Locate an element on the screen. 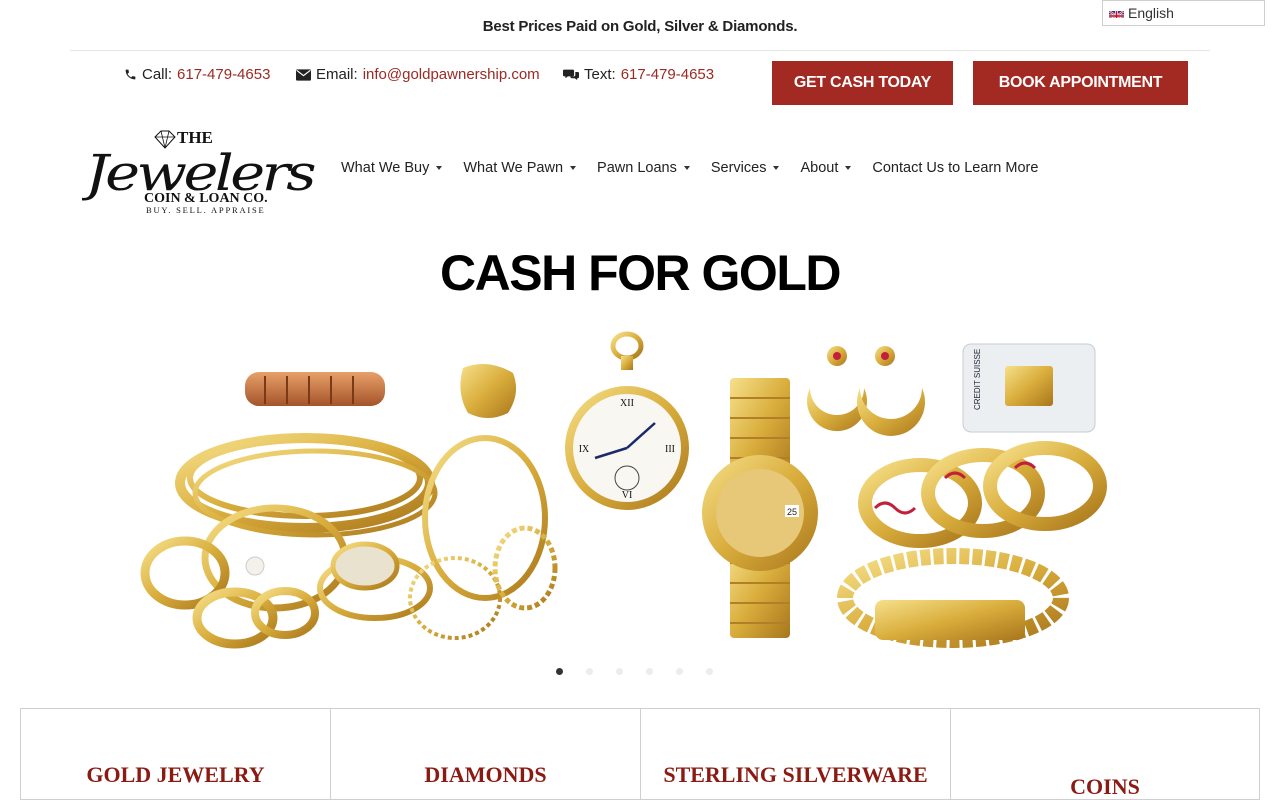  logo-tagline: BUY. SELL. APPRAISE is located at coordinates (206, 210).